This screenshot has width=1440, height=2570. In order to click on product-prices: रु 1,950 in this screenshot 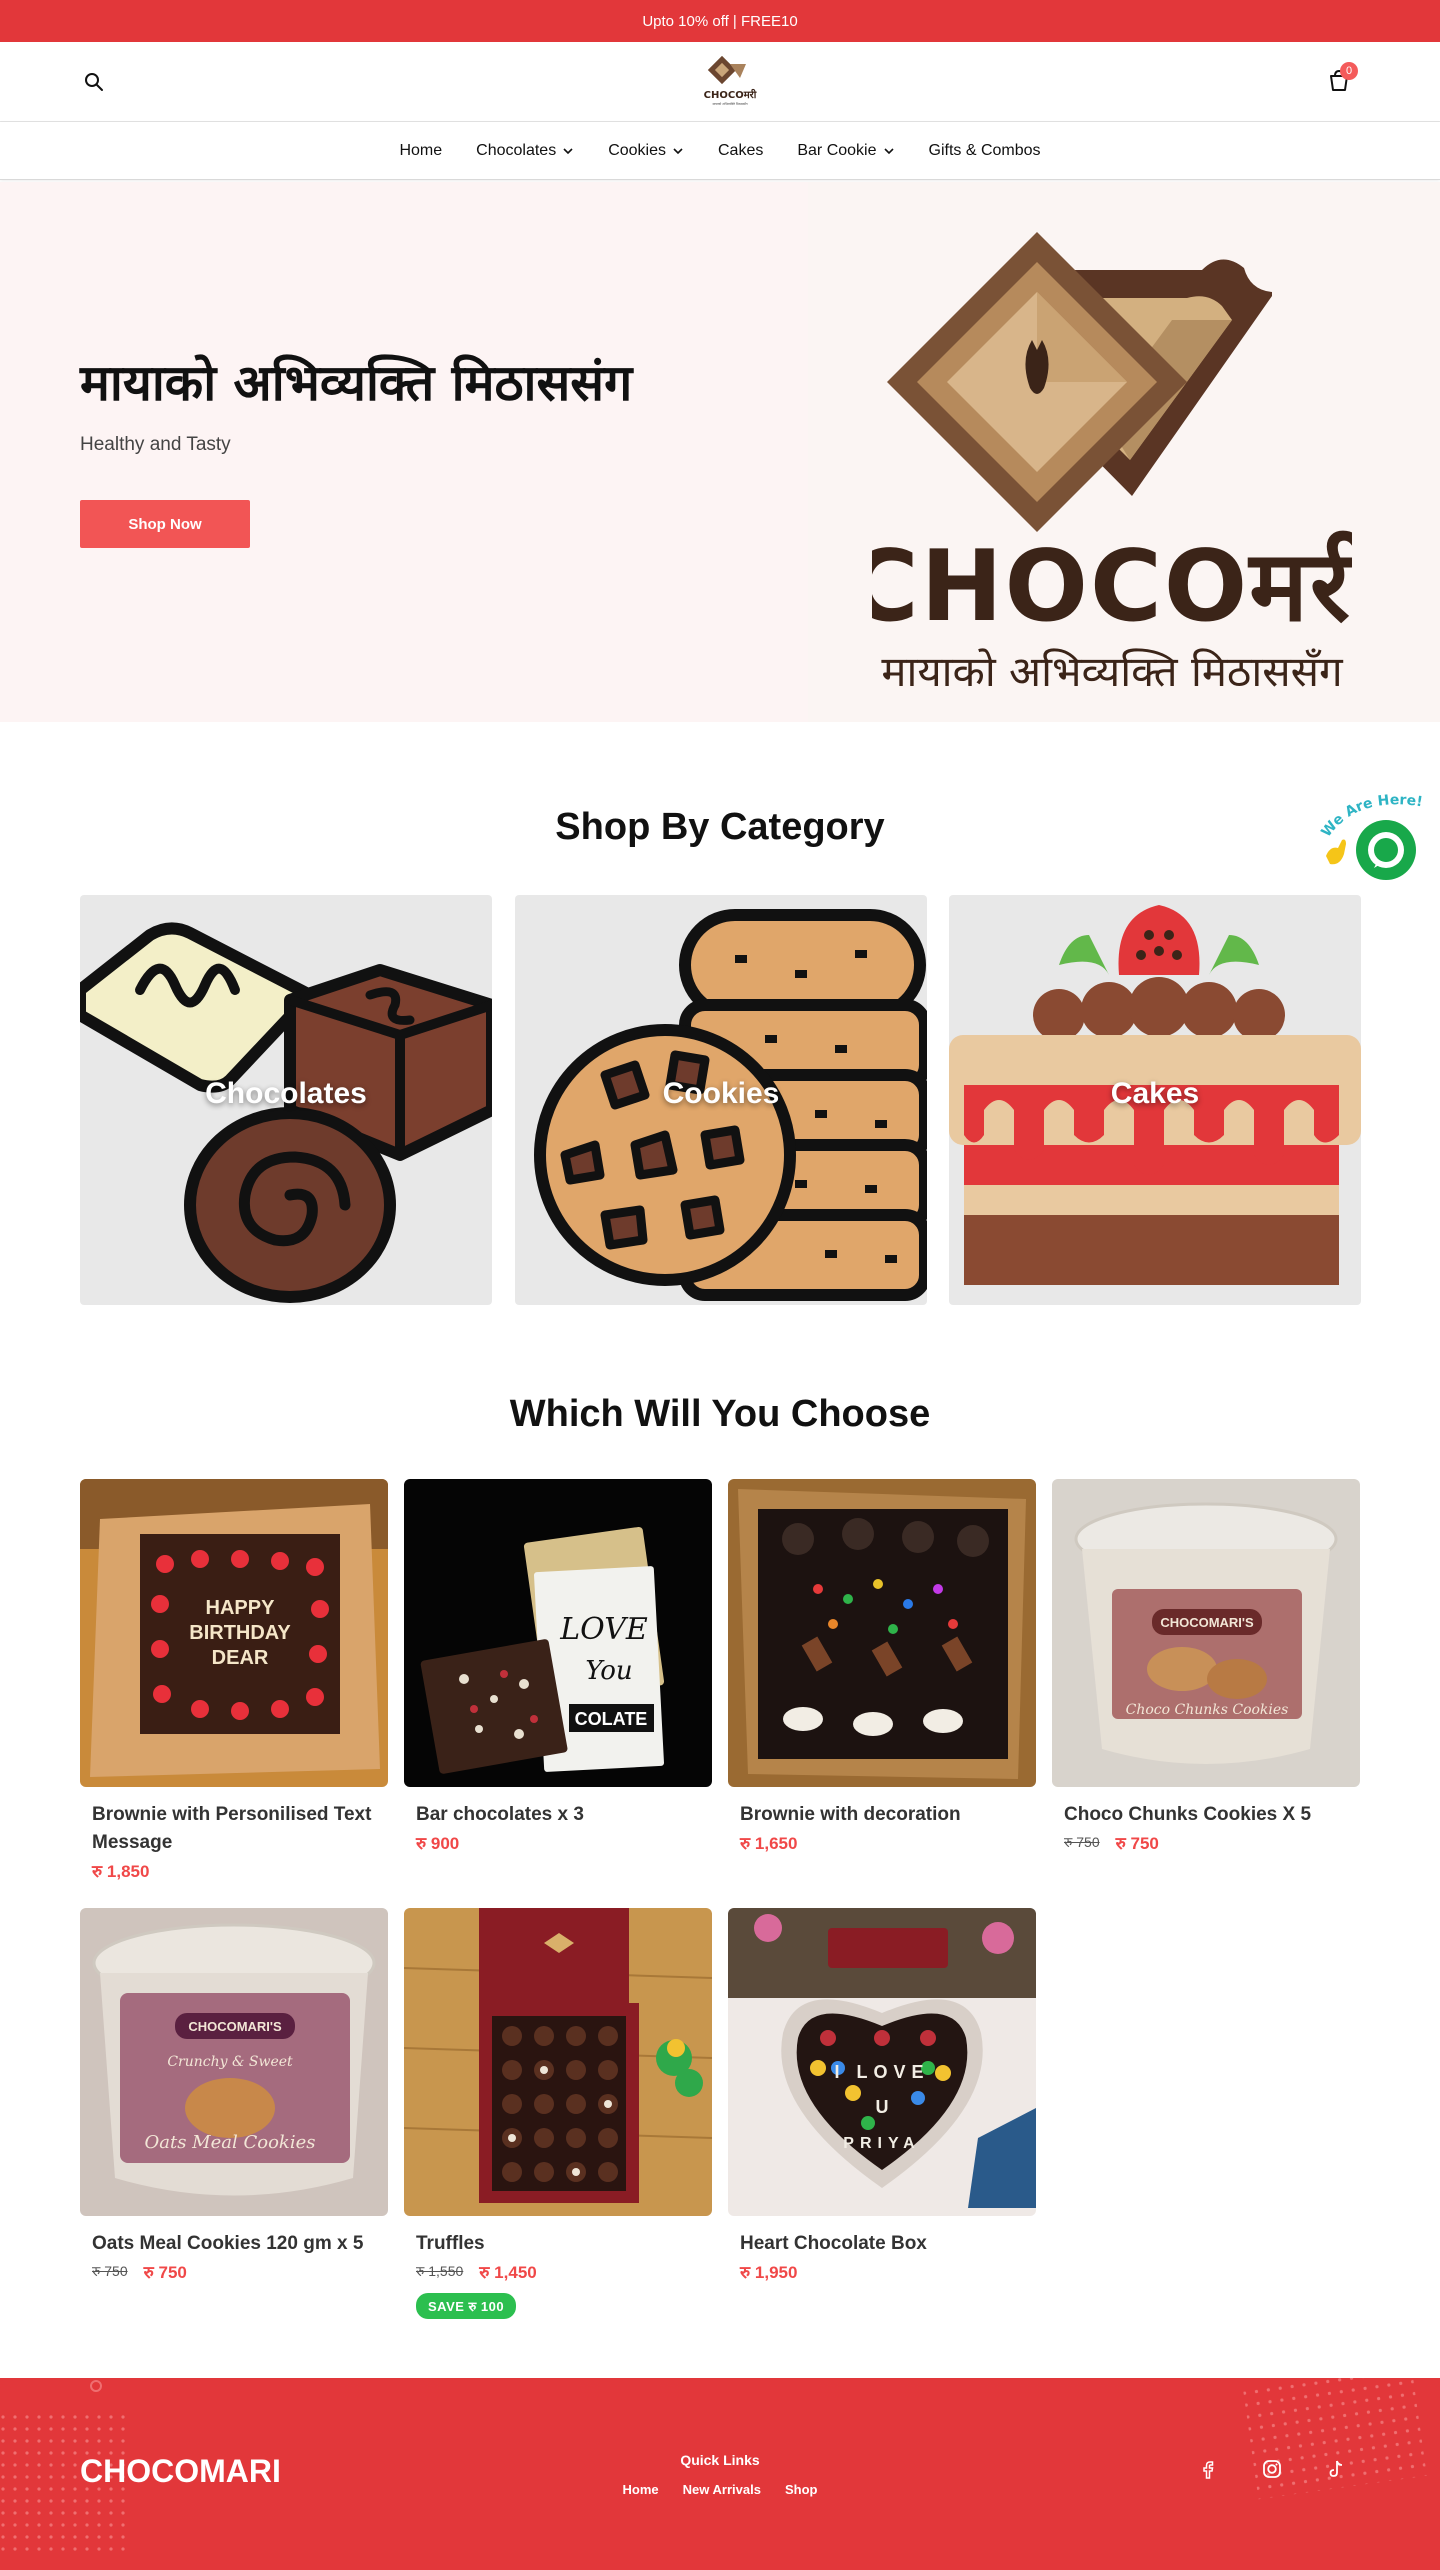, I will do `click(882, 2271)`.